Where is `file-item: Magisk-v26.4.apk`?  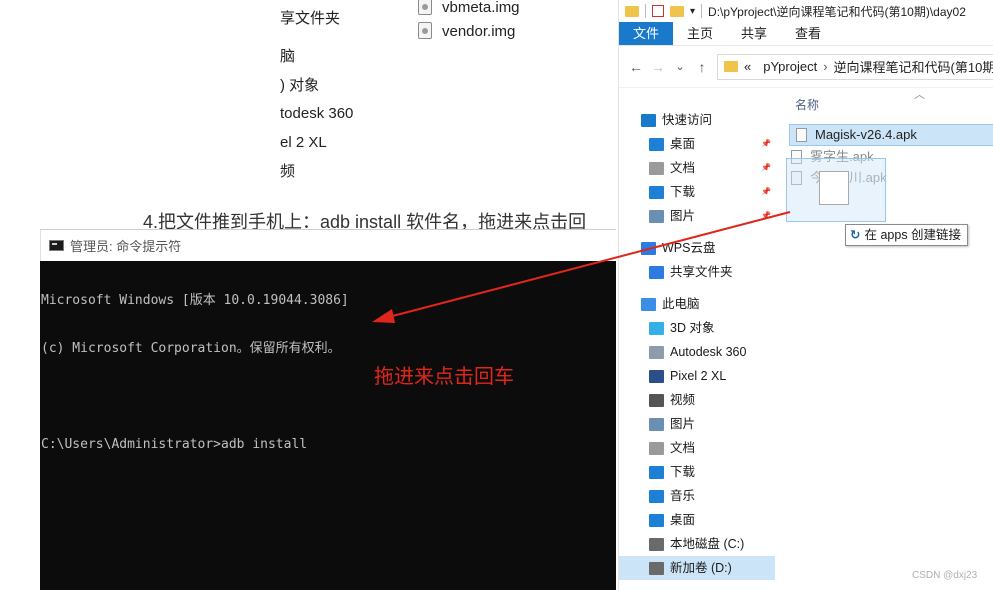 file-item: Magisk-v26.4.apk is located at coordinates (891, 135).